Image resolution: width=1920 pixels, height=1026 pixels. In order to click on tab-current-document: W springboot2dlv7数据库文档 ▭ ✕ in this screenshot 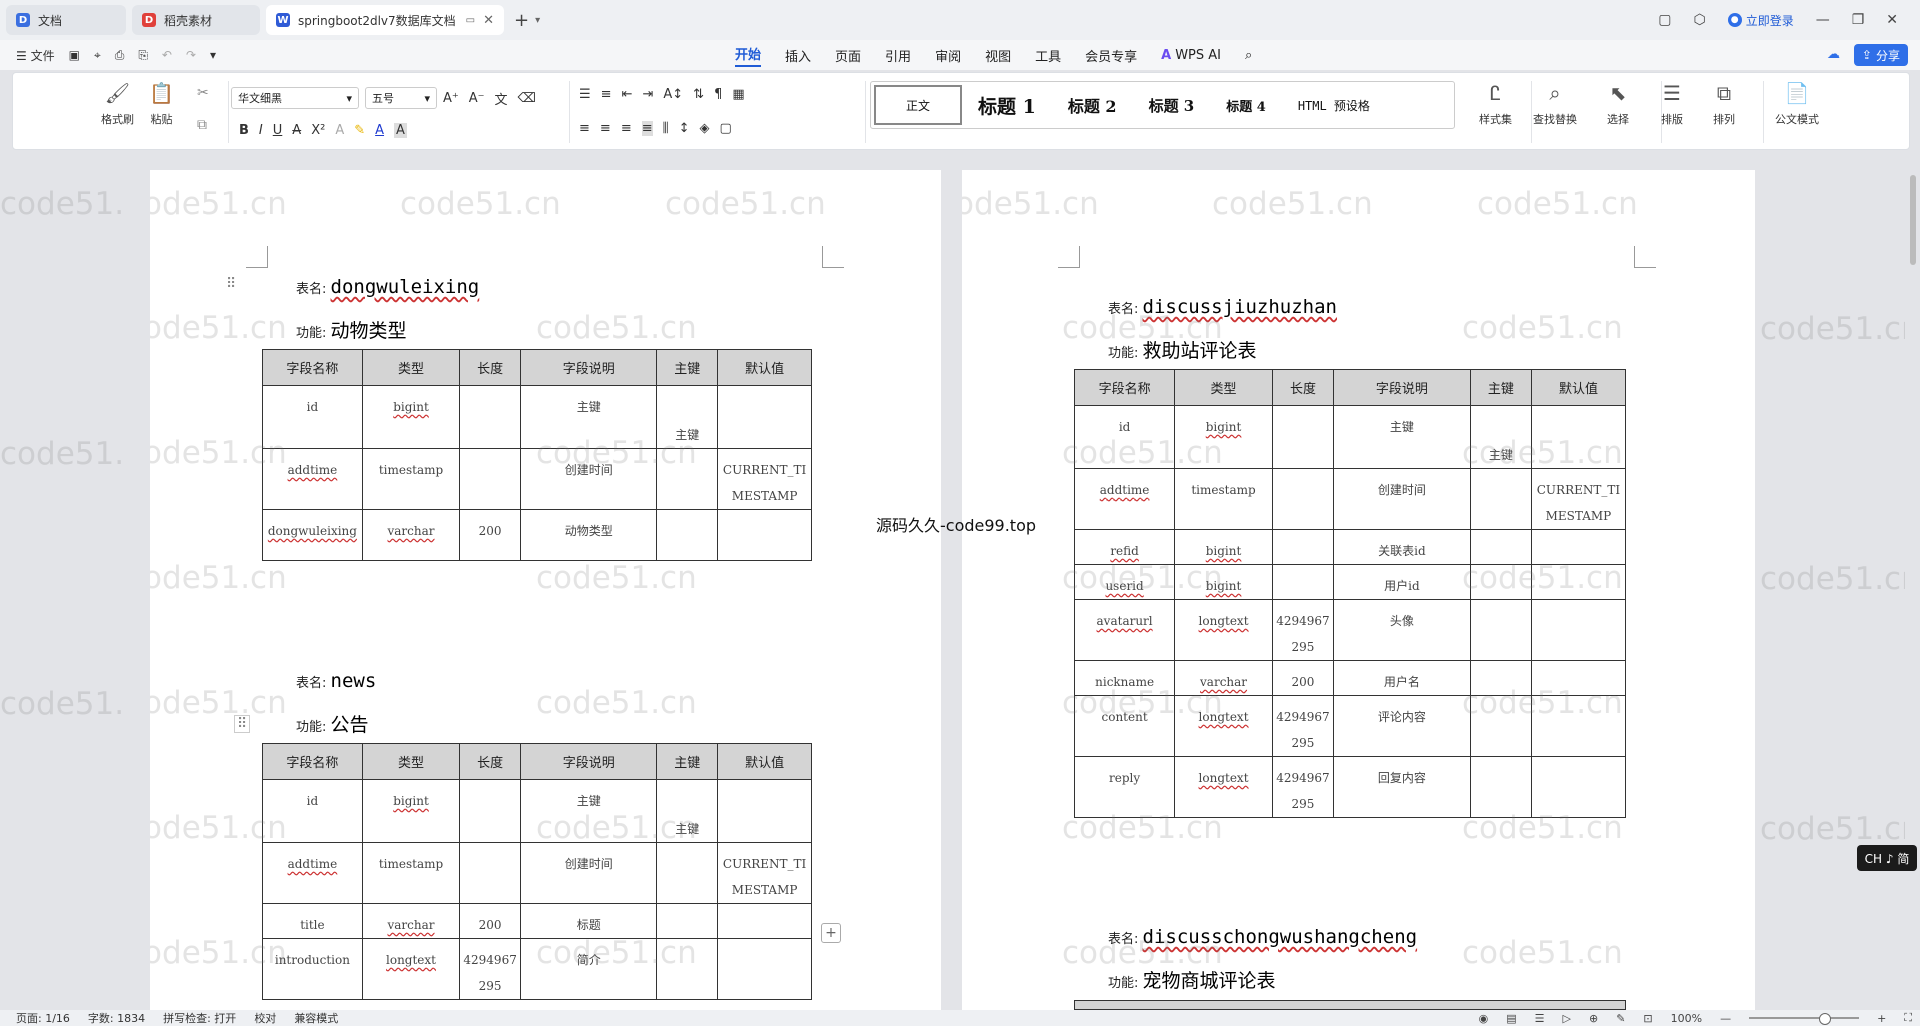, I will do `click(385, 20)`.